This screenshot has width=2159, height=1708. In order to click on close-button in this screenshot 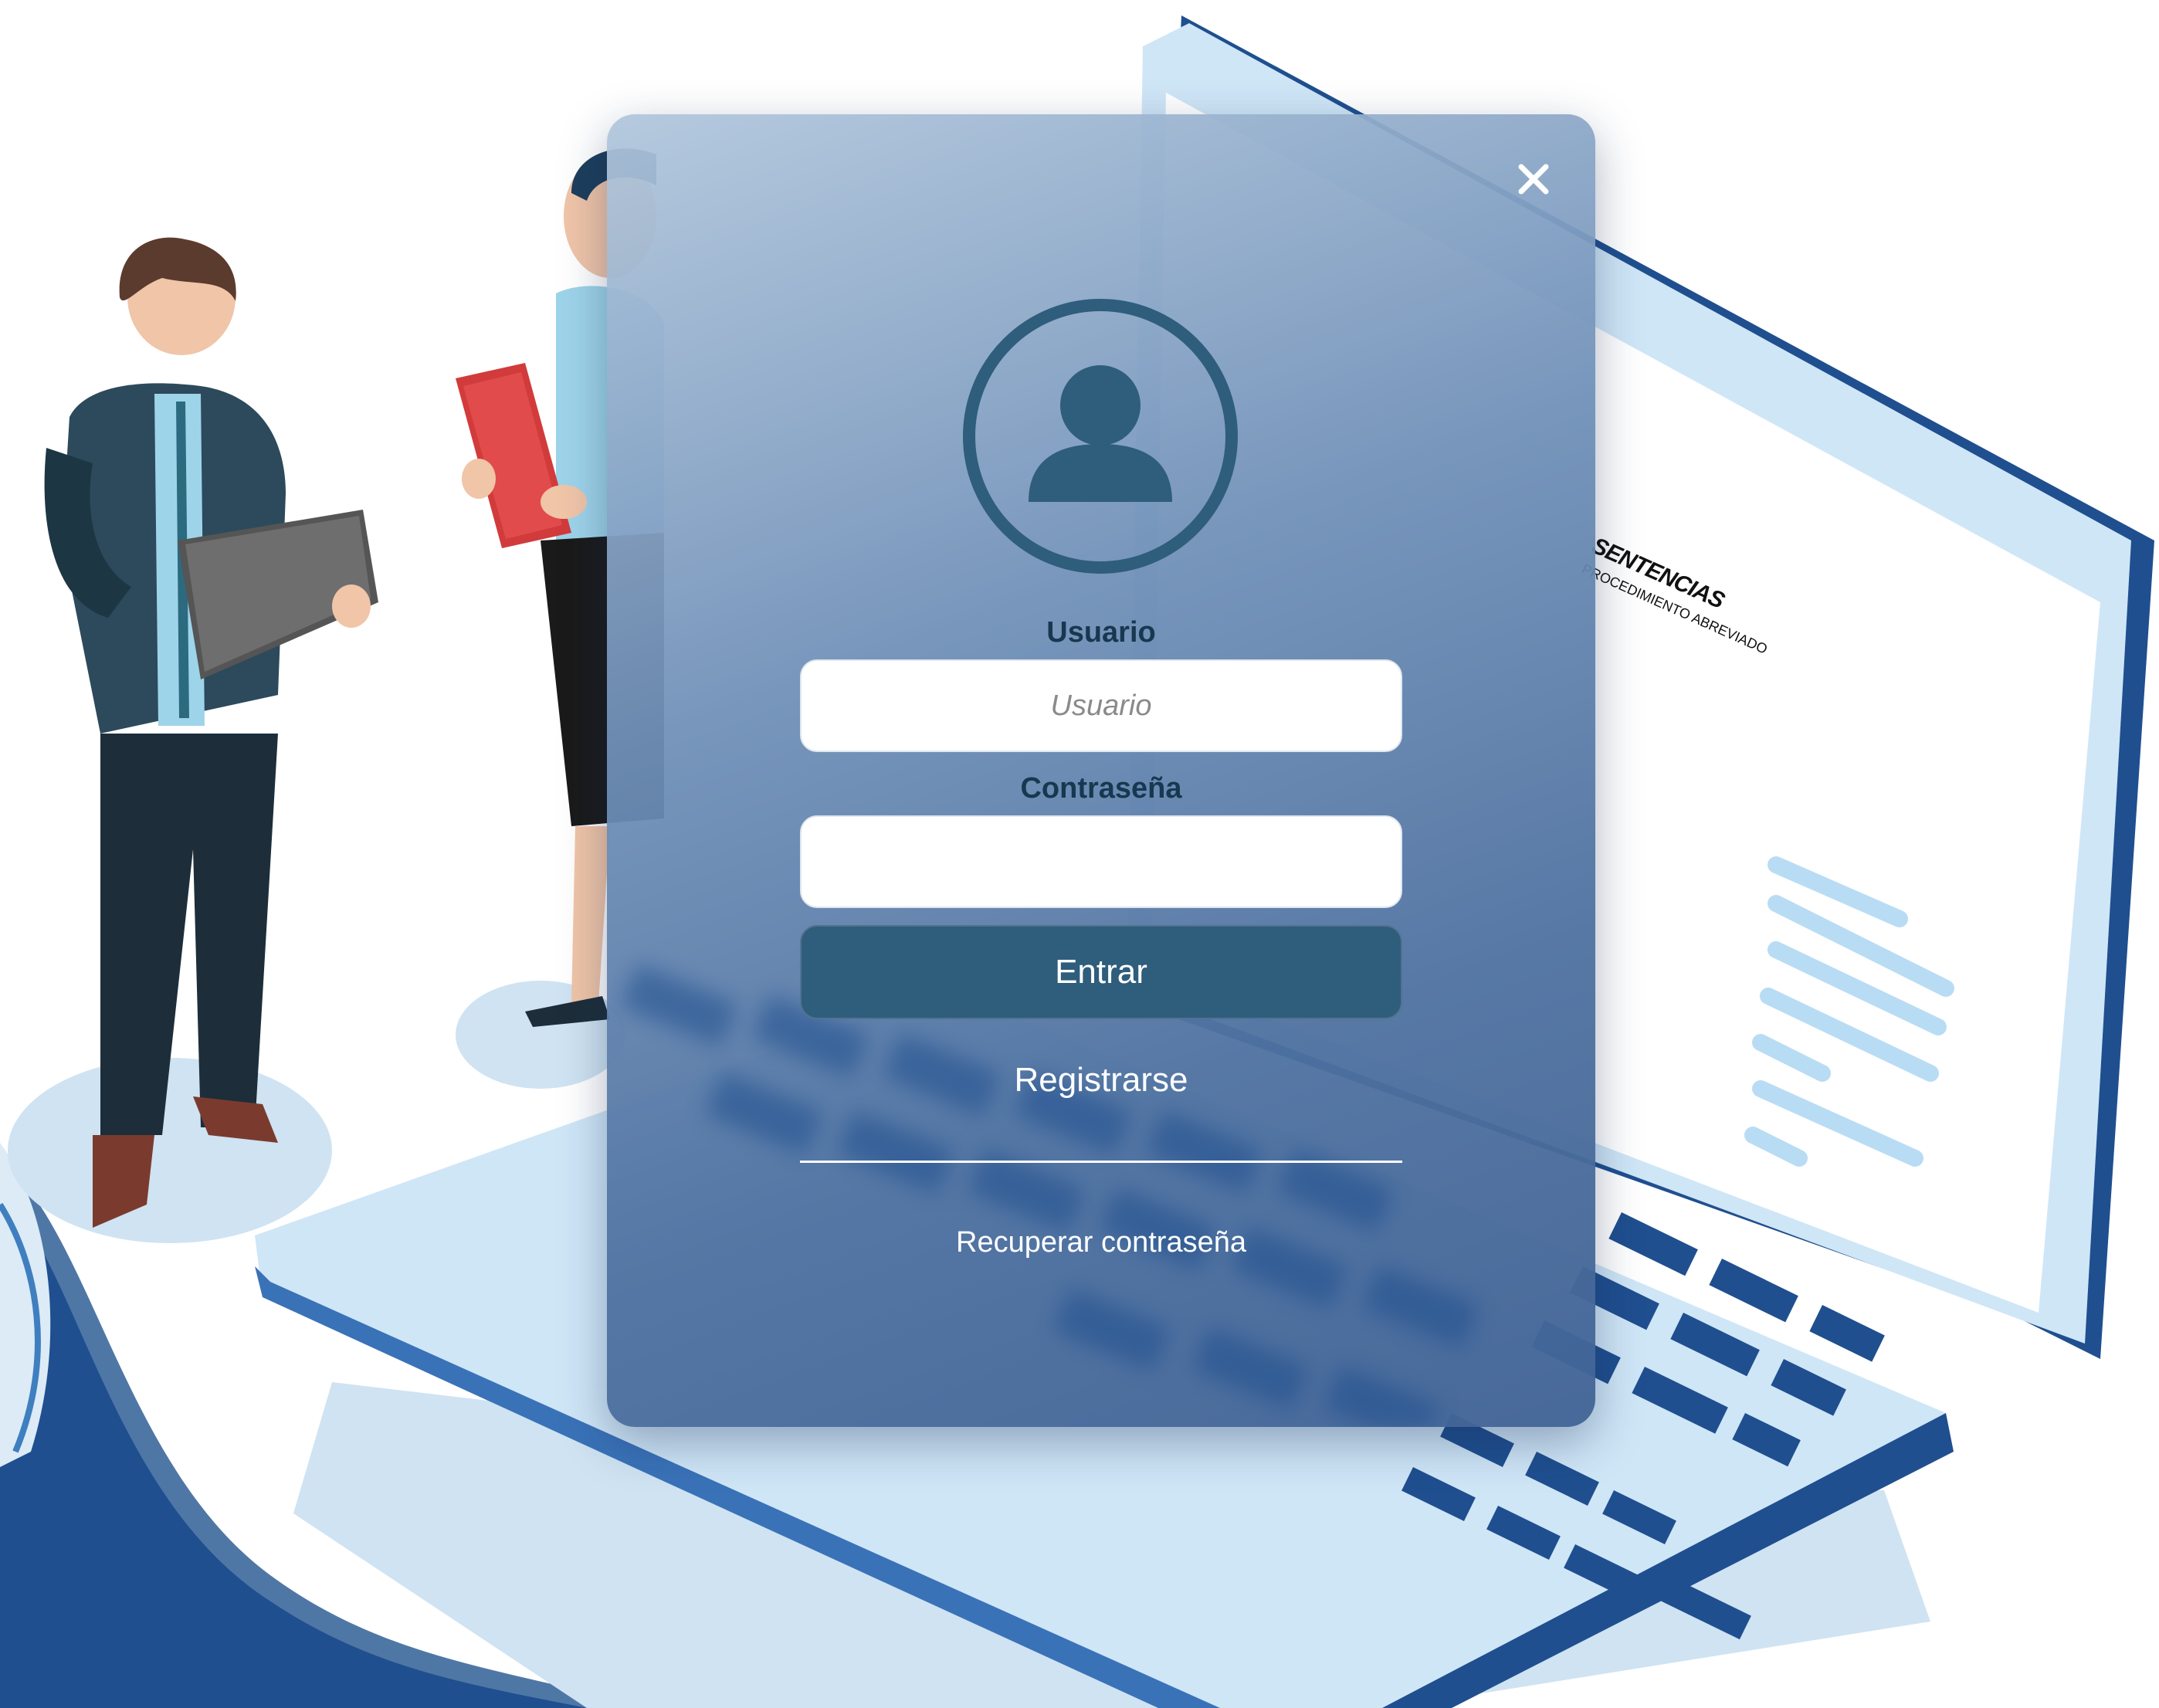, I will do `click(1533, 180)`.